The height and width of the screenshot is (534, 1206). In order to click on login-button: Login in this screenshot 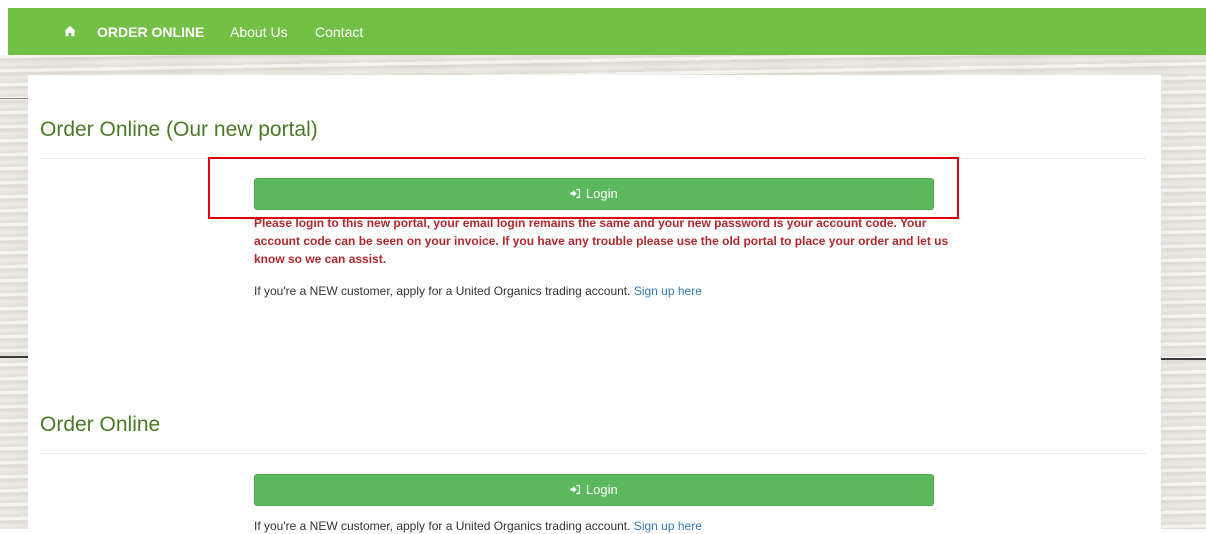, I will do `click(594, 490)`.